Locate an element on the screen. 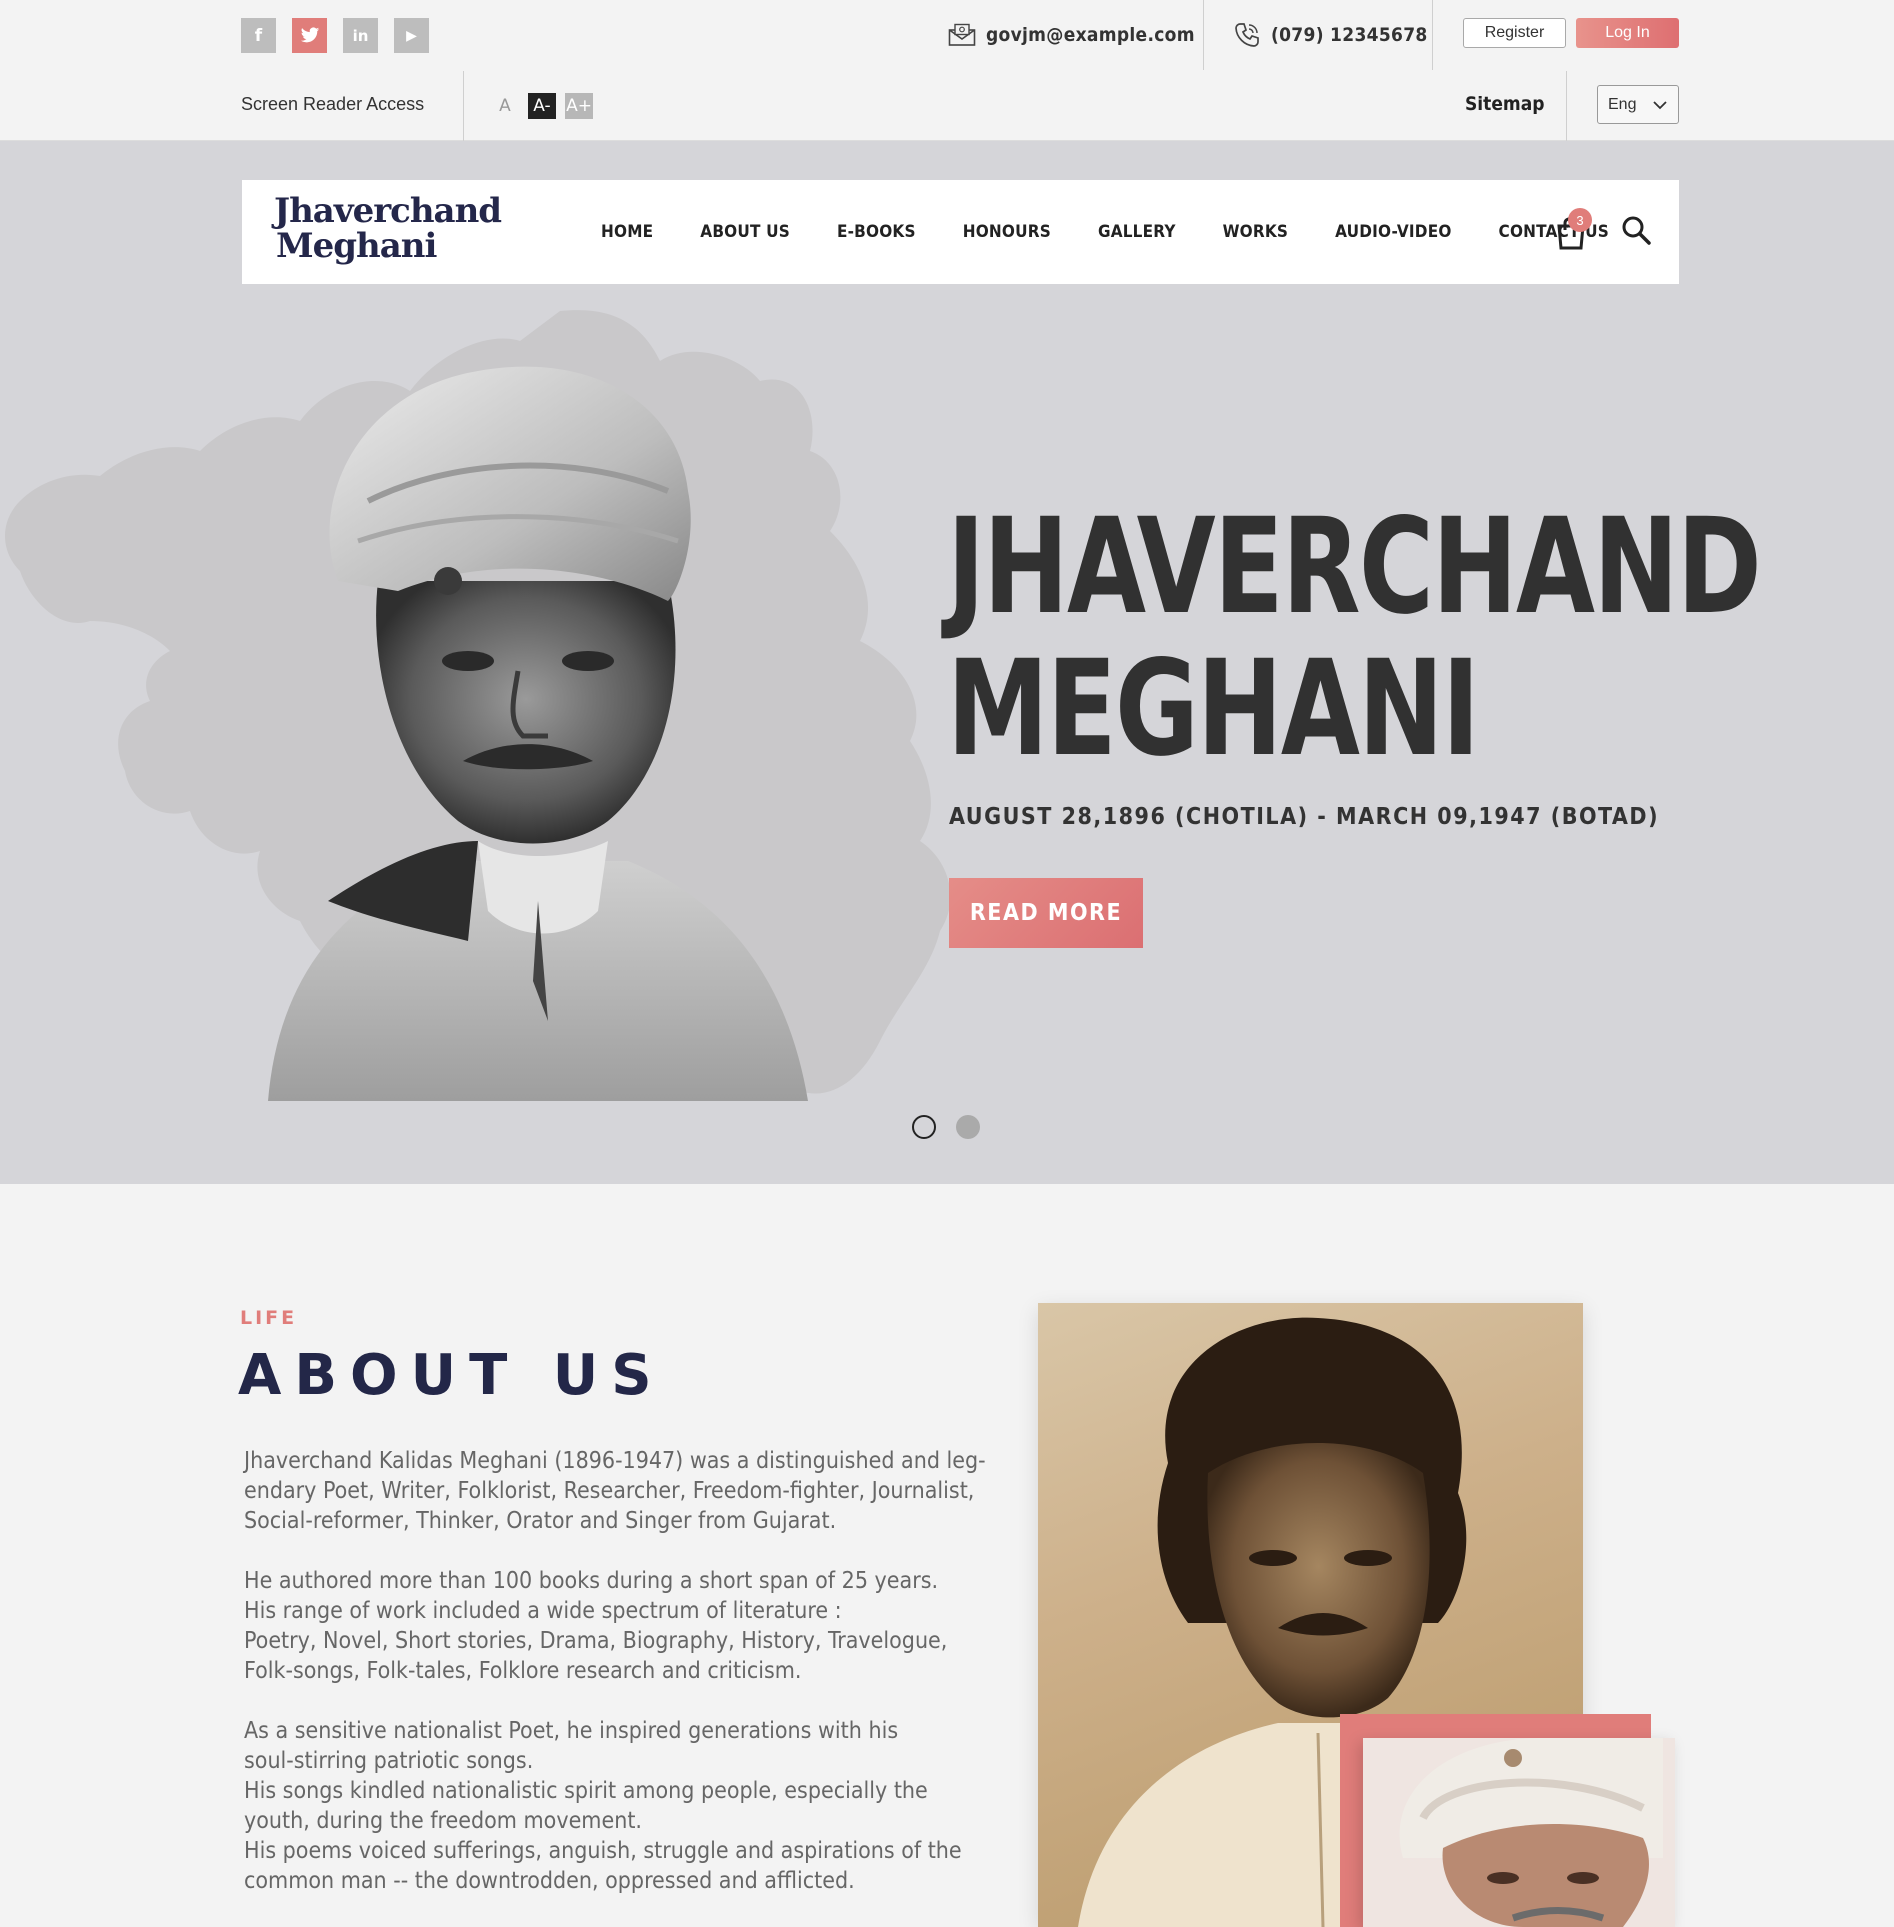 This screenshot has width=1894, height=1927. envelope-icon is located at coordinates (962, 35).